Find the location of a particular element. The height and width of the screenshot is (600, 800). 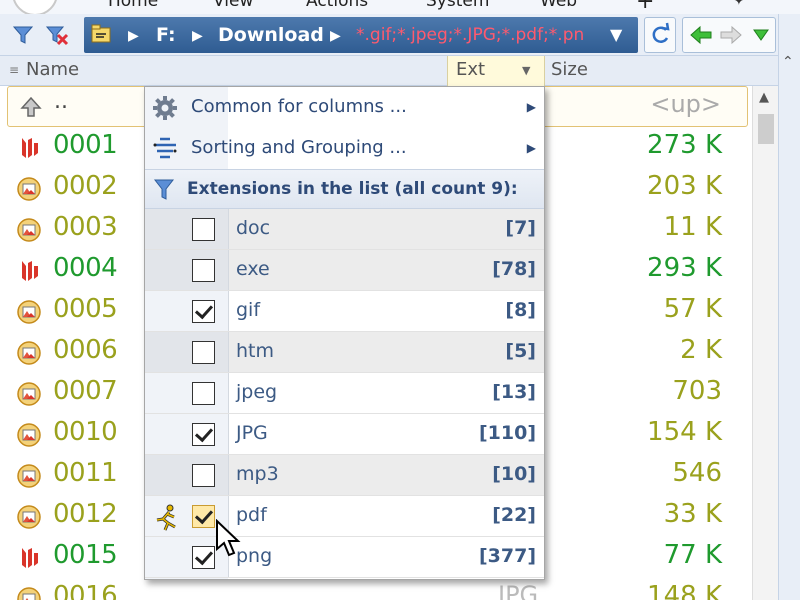

file-name: 0010 is located at coordinates (85, 432).